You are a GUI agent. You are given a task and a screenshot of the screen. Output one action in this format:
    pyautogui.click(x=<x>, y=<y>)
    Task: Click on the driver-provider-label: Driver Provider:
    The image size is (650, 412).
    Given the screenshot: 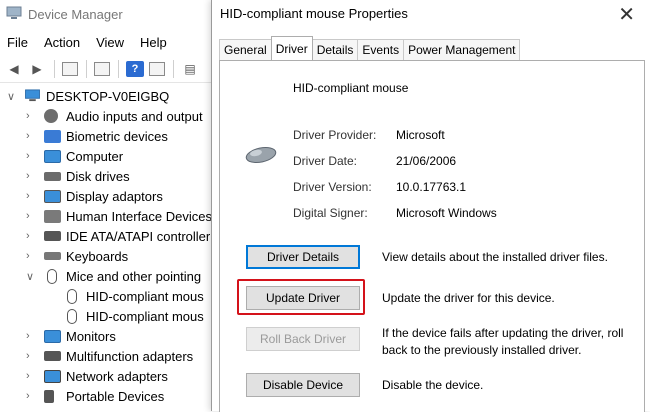 What is the action you would take?
    pyautogui.click(x=335, y=135)
    